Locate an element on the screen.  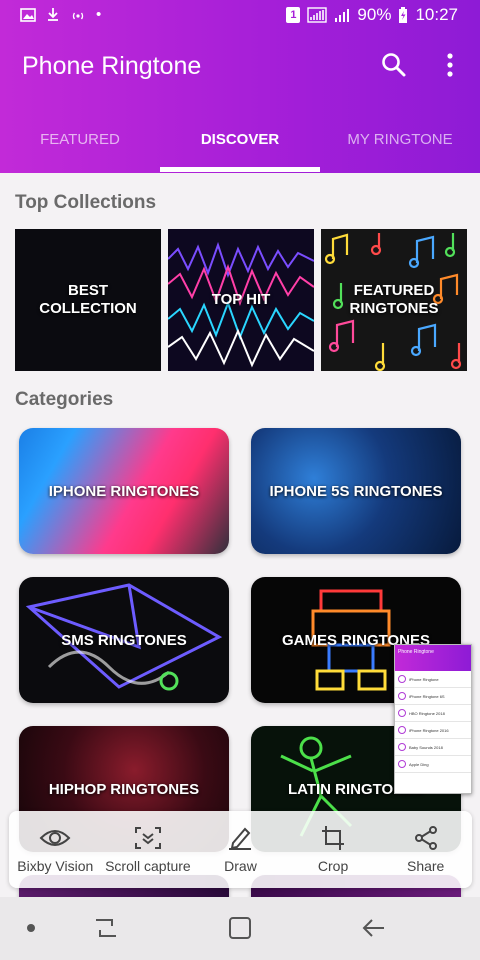
preview-row-text: iPhone Ringtone 2016 is located at coordinates (429, 730).